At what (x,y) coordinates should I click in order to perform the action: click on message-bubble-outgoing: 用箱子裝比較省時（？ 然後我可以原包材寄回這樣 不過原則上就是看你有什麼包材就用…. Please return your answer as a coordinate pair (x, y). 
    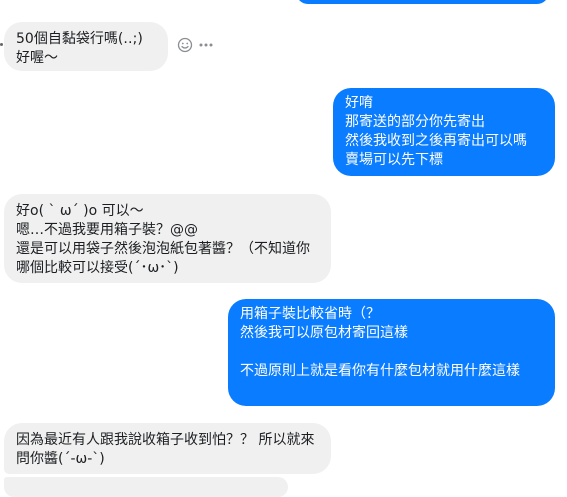
    Looking at the image, I should click on (391, 352).